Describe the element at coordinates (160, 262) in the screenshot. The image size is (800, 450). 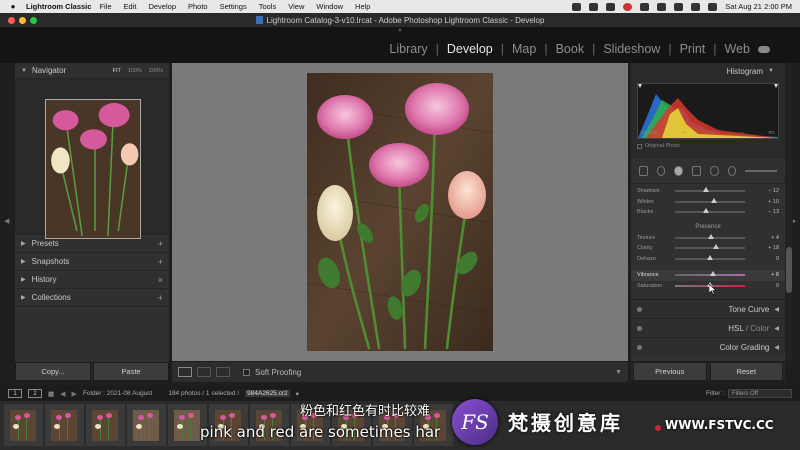
I see `add-snapshot-button: +` at that location.